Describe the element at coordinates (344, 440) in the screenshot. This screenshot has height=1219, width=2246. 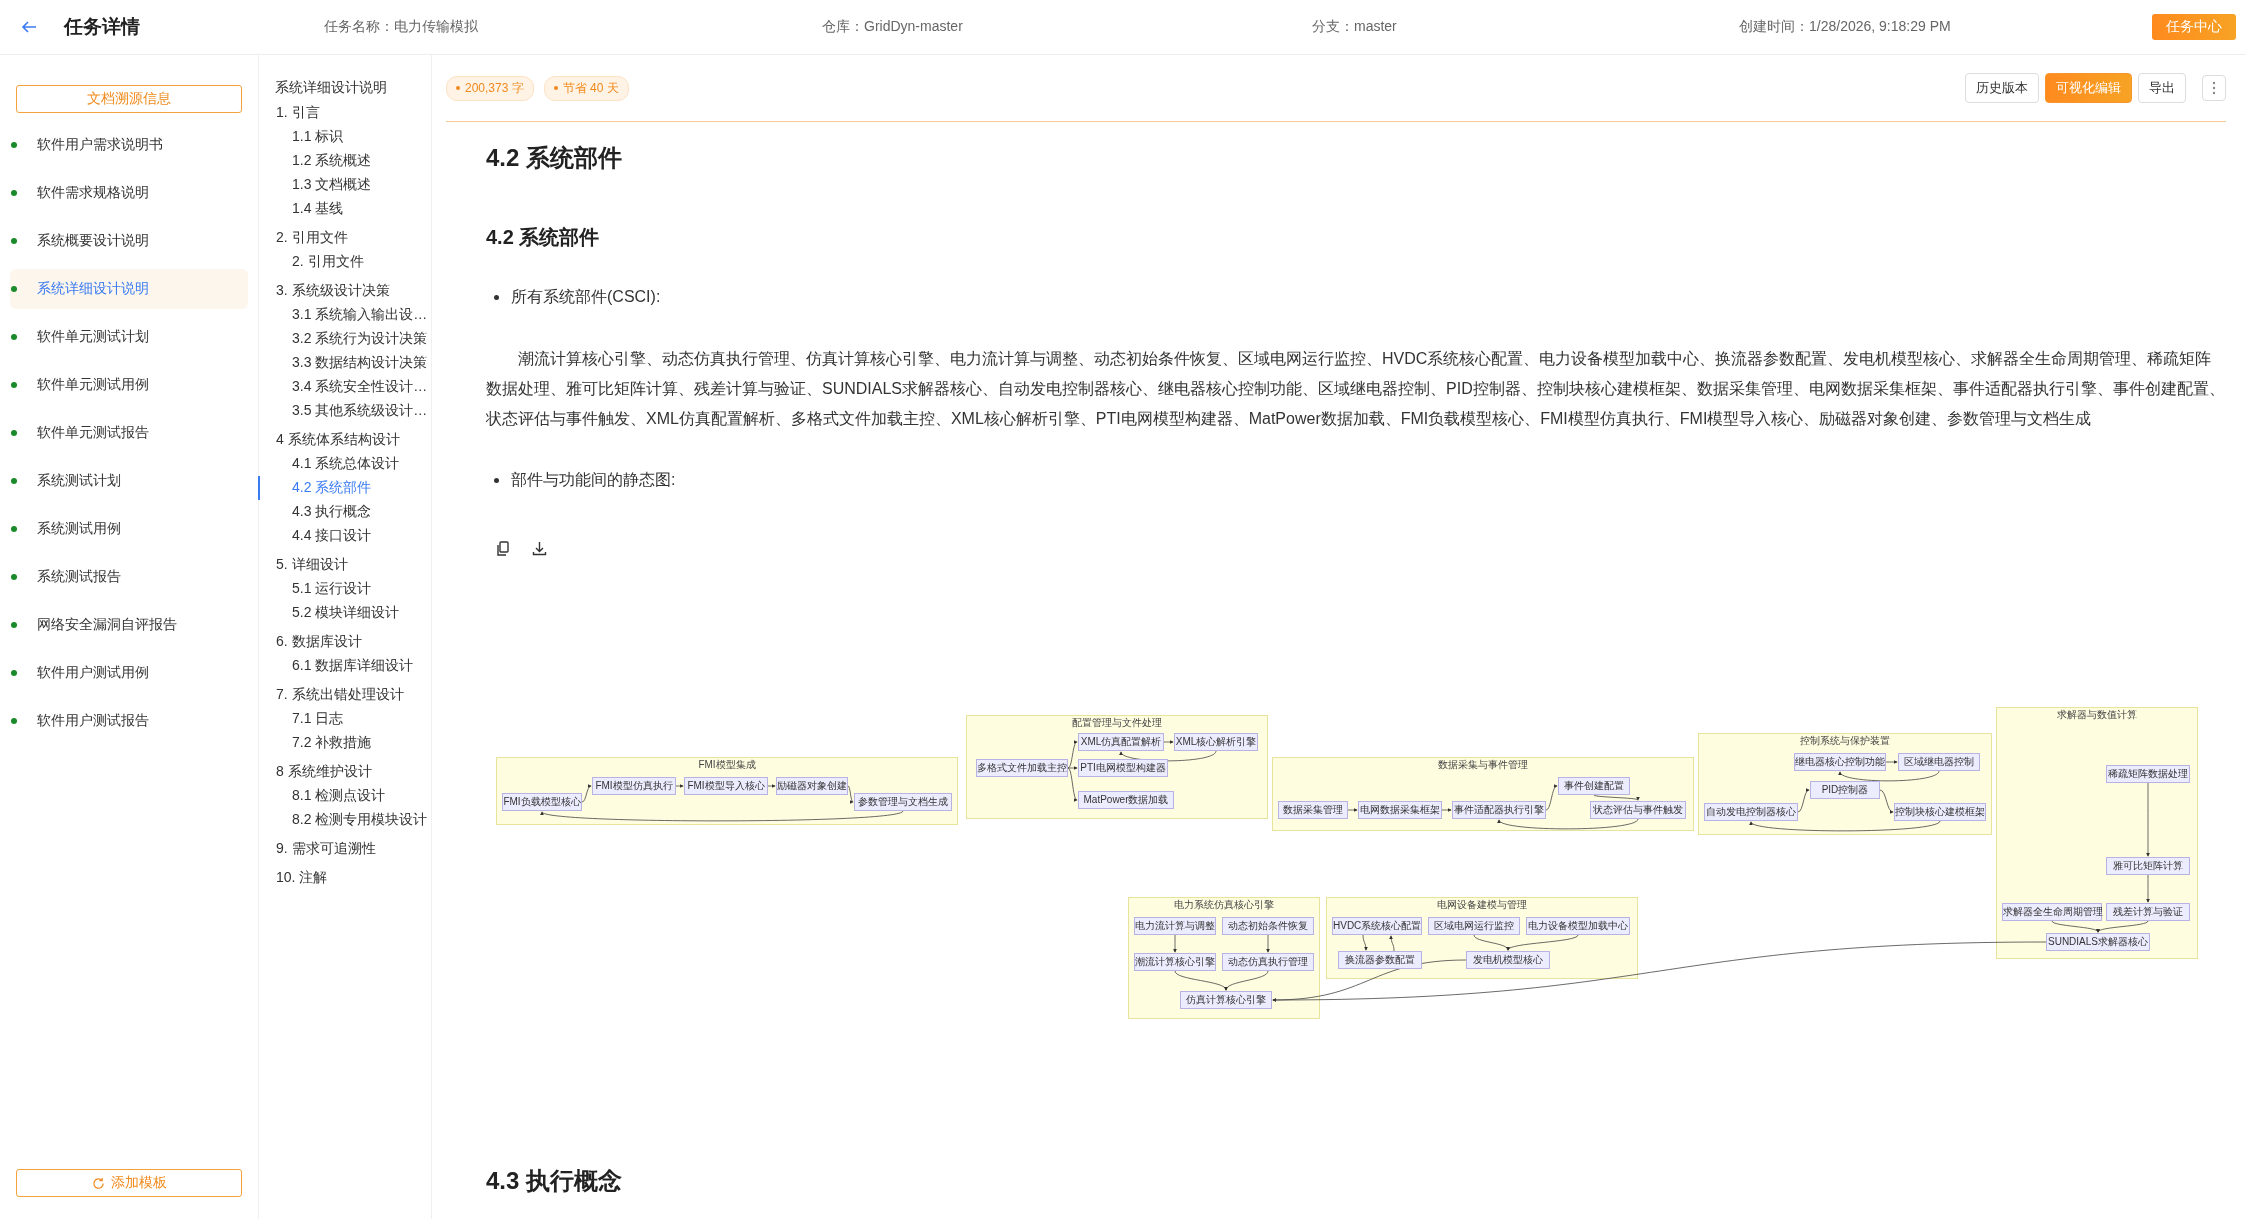
I see `toc-item: 4 系统体系结构设计` at that location.